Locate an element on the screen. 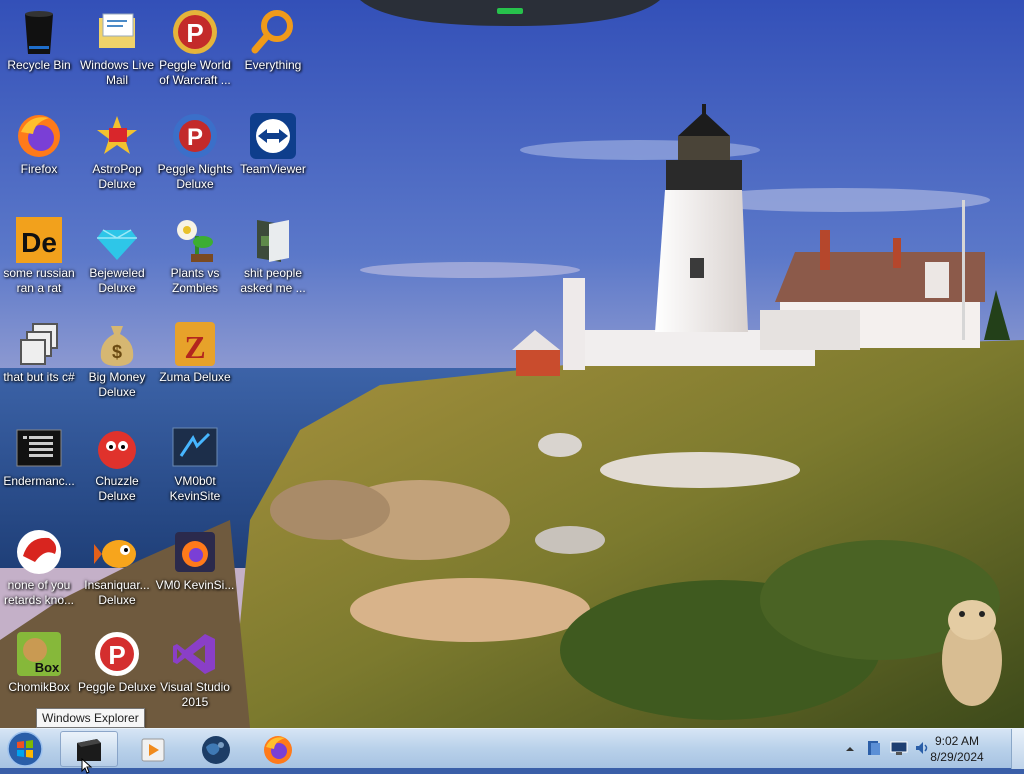  icon-label: that but its c# is located at coordinates (39, 377).